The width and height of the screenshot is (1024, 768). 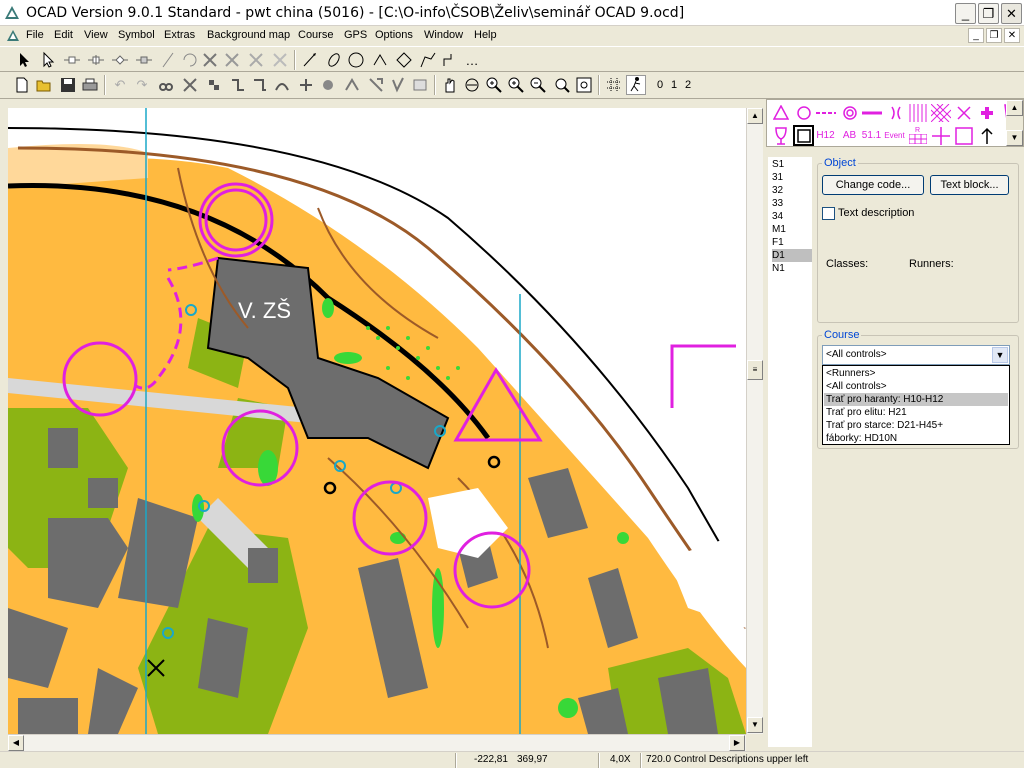 I want to click on water-cup-icon, so click(x=780, y=135).